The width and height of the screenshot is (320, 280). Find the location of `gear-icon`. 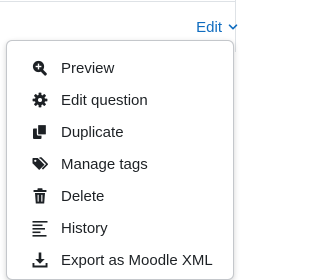

gear-icon is located at coordinates (40, 100).